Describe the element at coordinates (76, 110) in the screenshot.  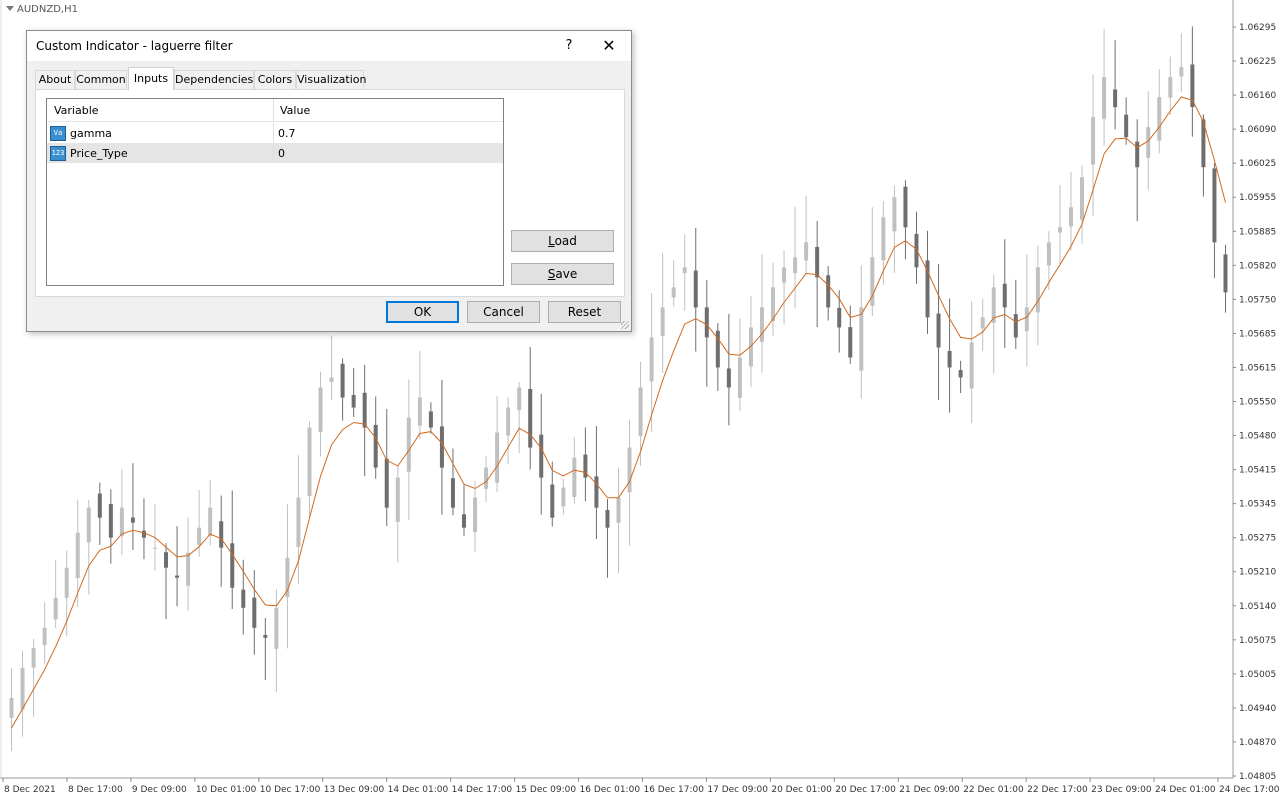
I see `column-header-variable: Variable` at that location.